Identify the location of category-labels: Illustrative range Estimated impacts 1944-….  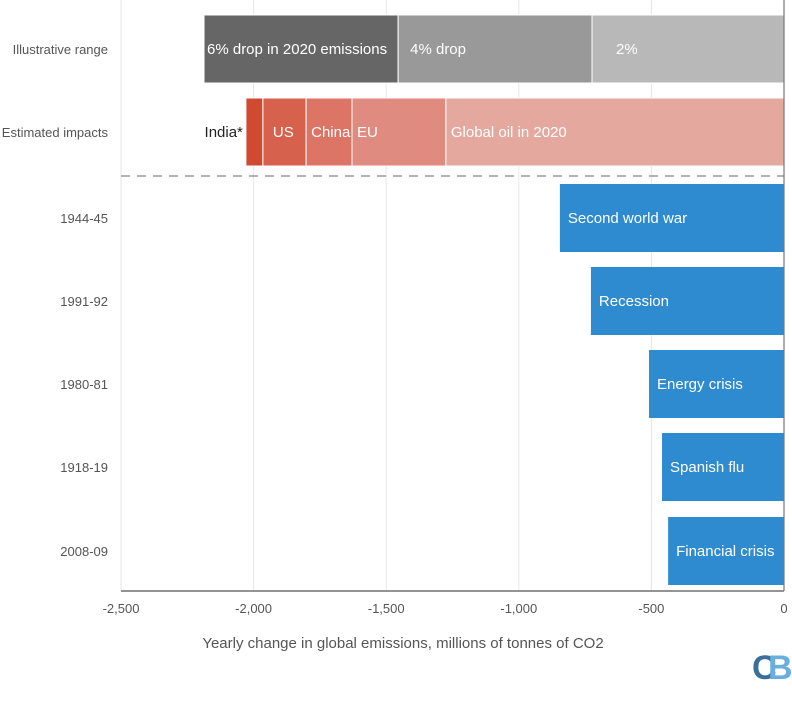
(55, 300).